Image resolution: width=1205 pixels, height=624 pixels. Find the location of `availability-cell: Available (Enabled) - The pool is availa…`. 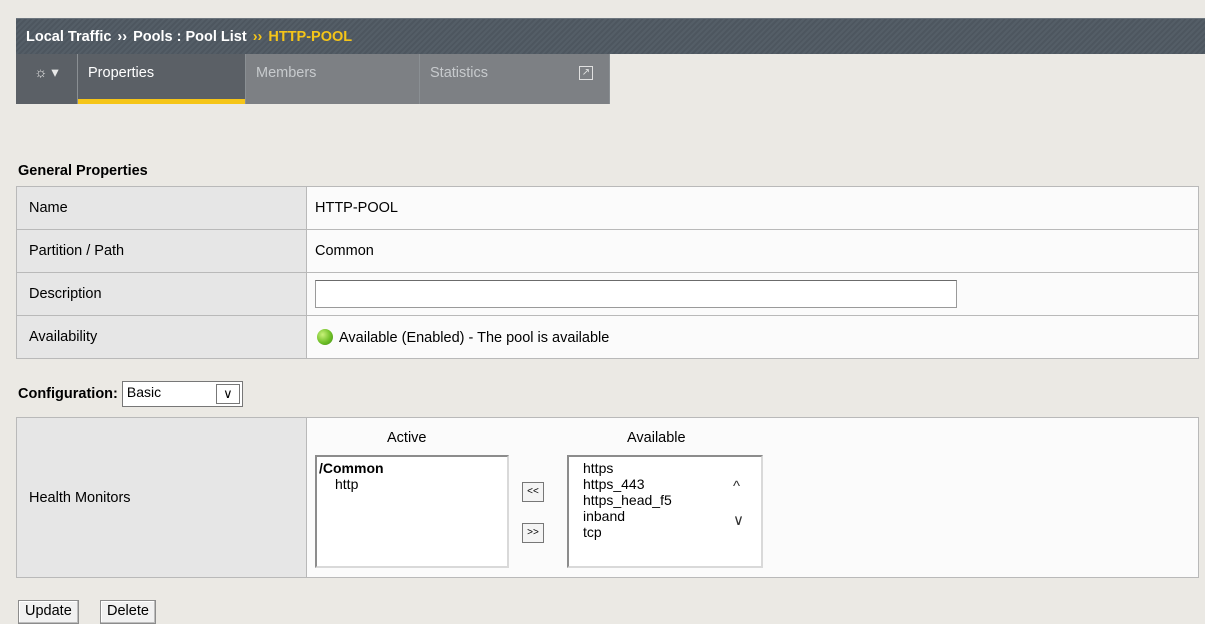

availability-cell: Available (Enabled) - The pool is availa… is located at coordinates (752, 337).